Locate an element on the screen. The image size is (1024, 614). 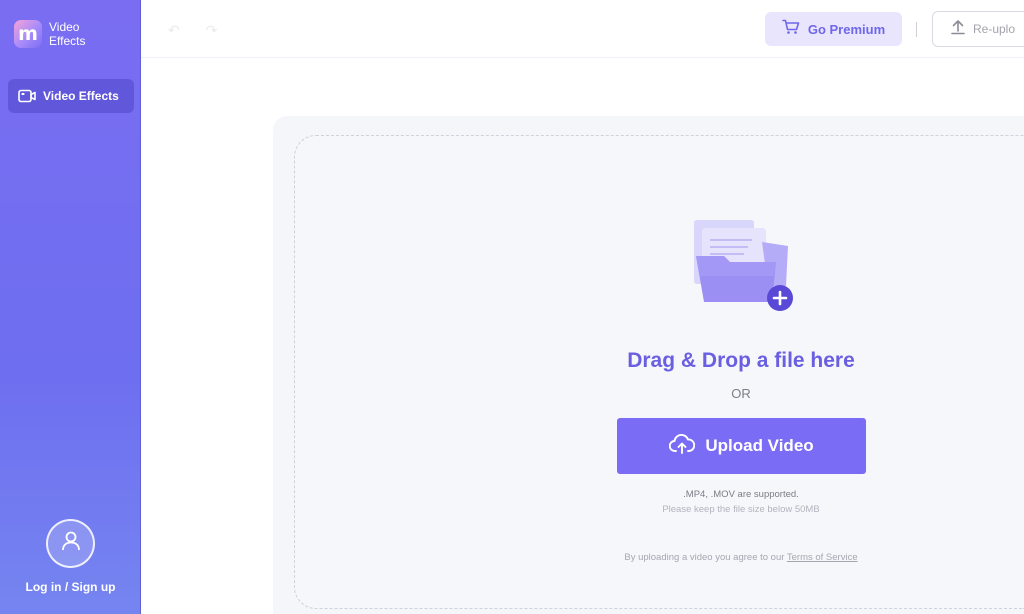
redo-icon: ↷ is located at coordinates (212, 30).